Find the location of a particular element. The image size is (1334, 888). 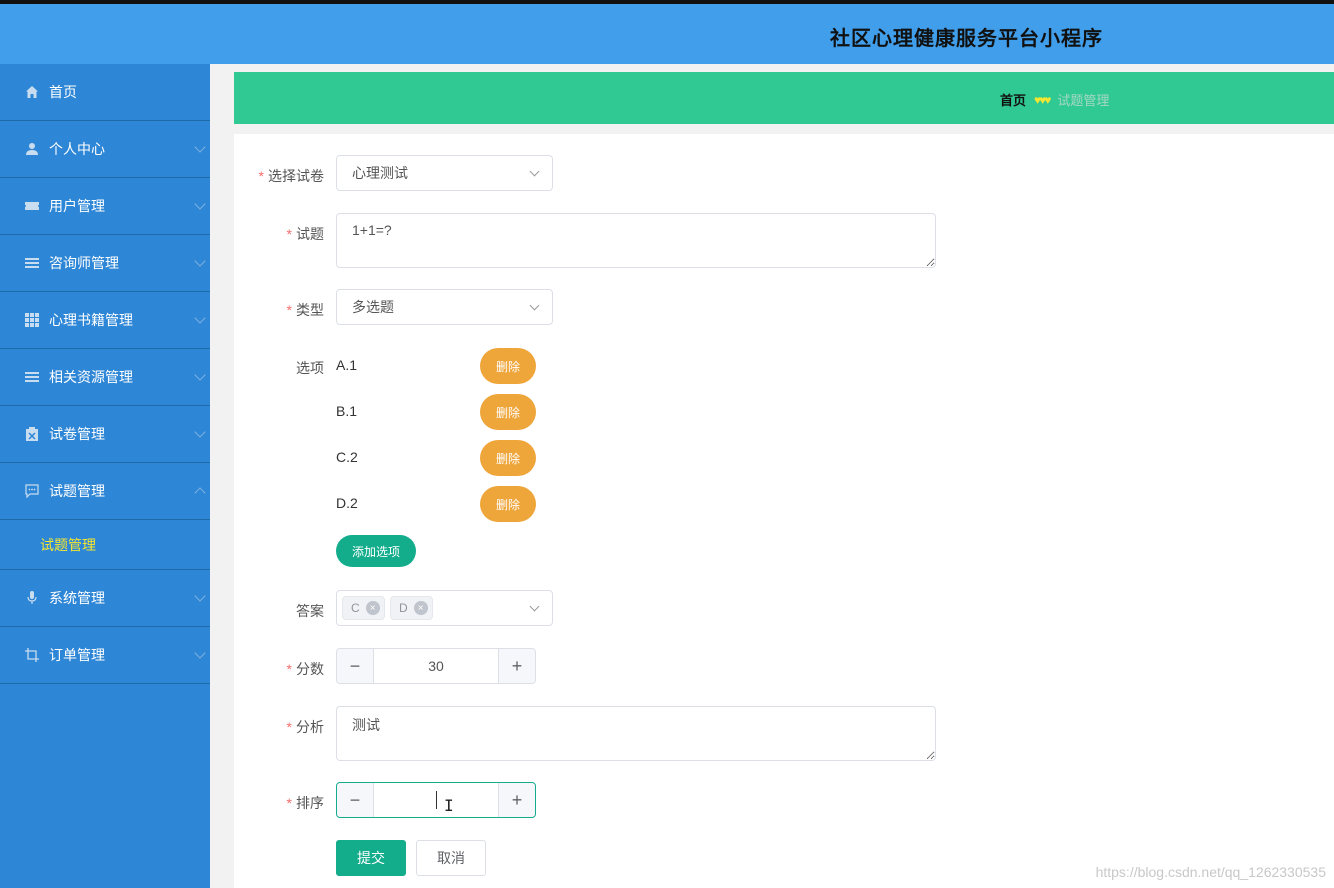

option-text-a: A.1 is located at coordinates (346, 365).